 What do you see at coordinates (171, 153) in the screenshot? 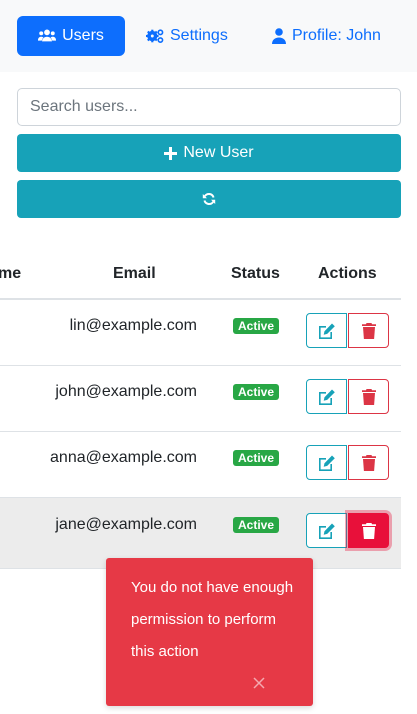
I see `plus-icon` at bounding box center [171, 153].